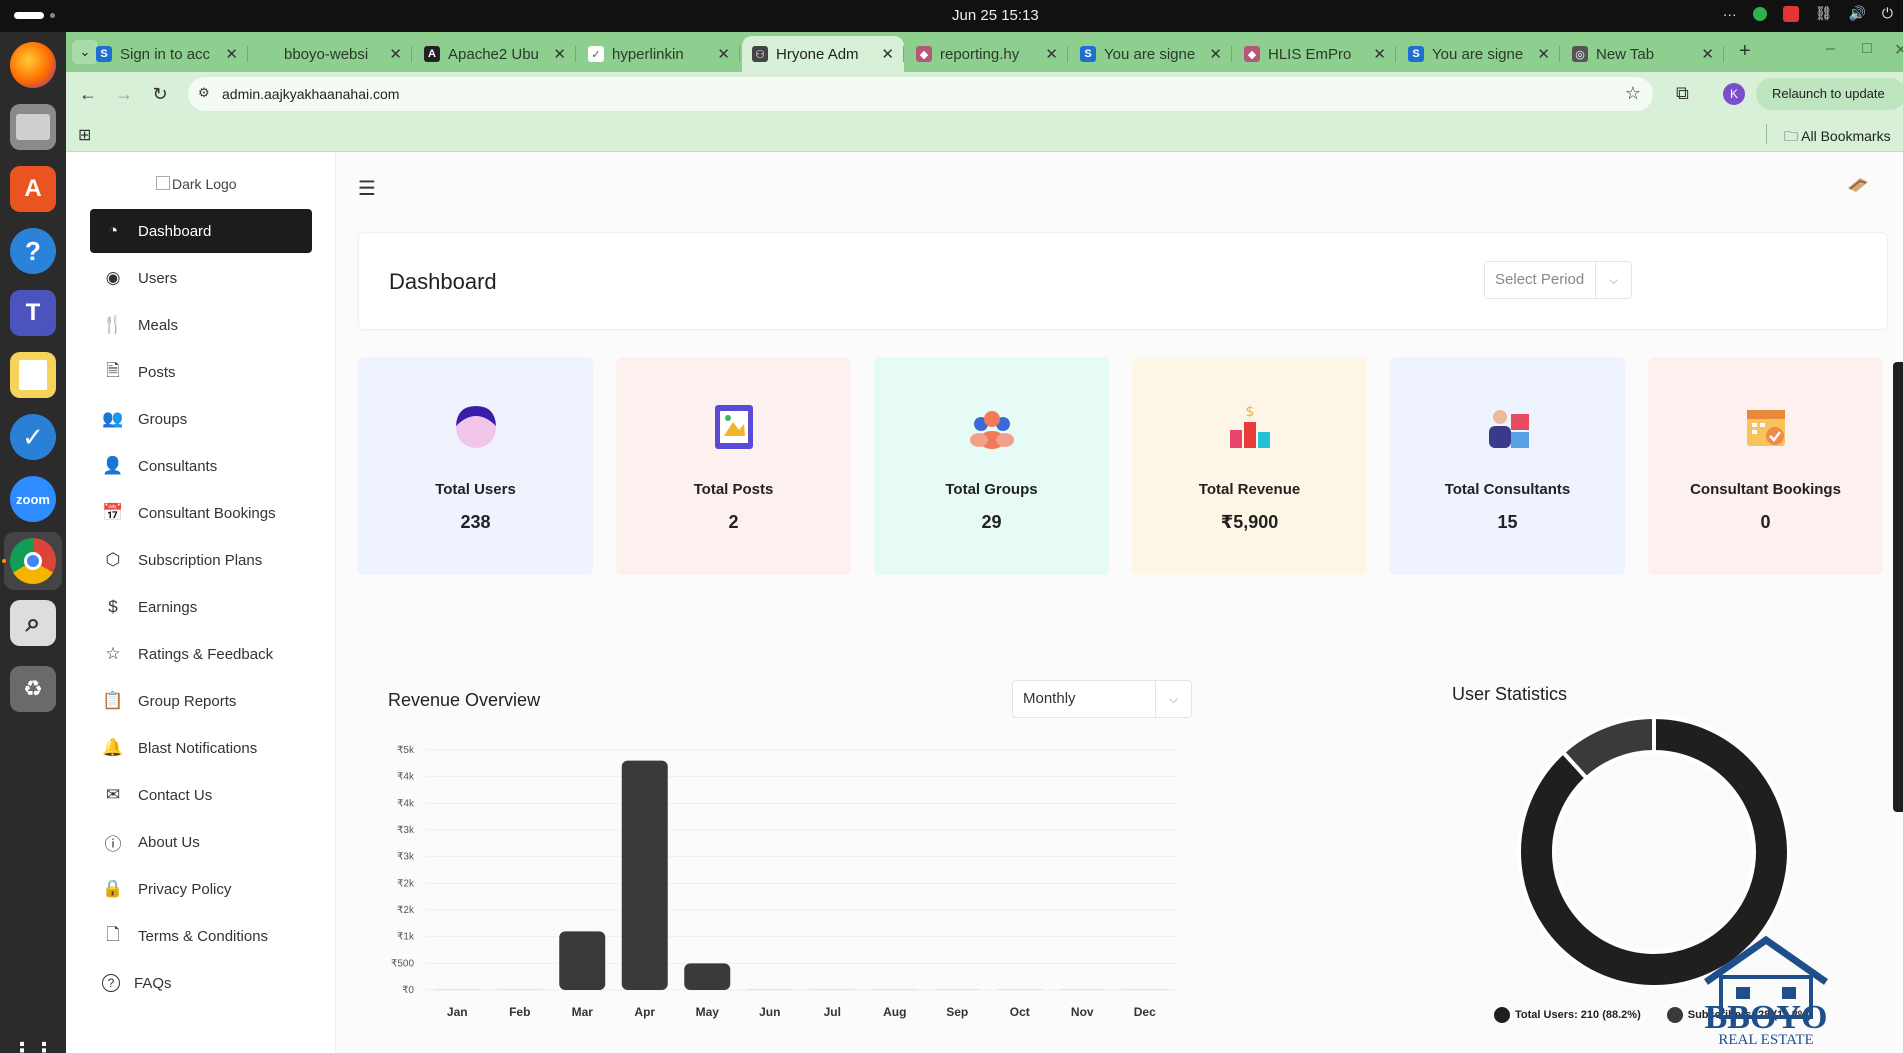 The height and width of the screenshot is (1053, 1903). I want to click on user-avatar-icon, so click(1858, 184).